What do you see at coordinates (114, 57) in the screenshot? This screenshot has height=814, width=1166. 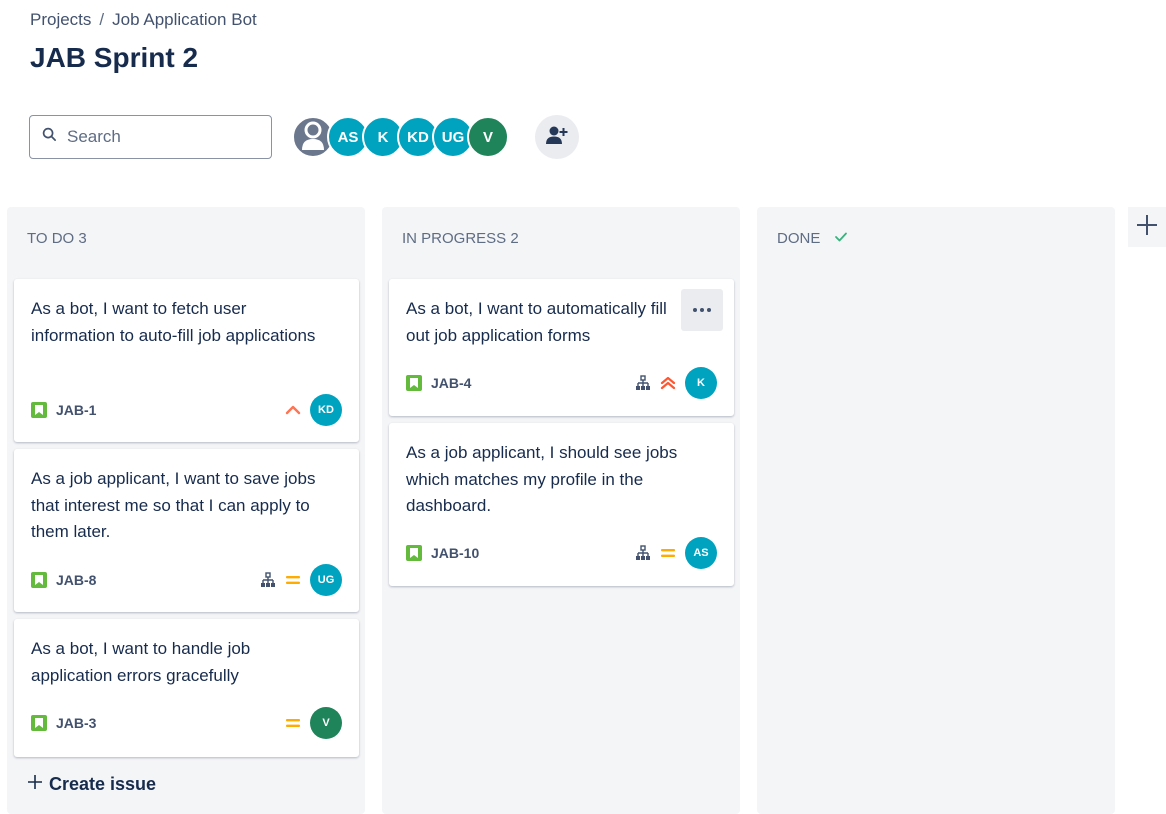 I see `page-title: JAB Sprint 2` at bounding box center [114, 57].